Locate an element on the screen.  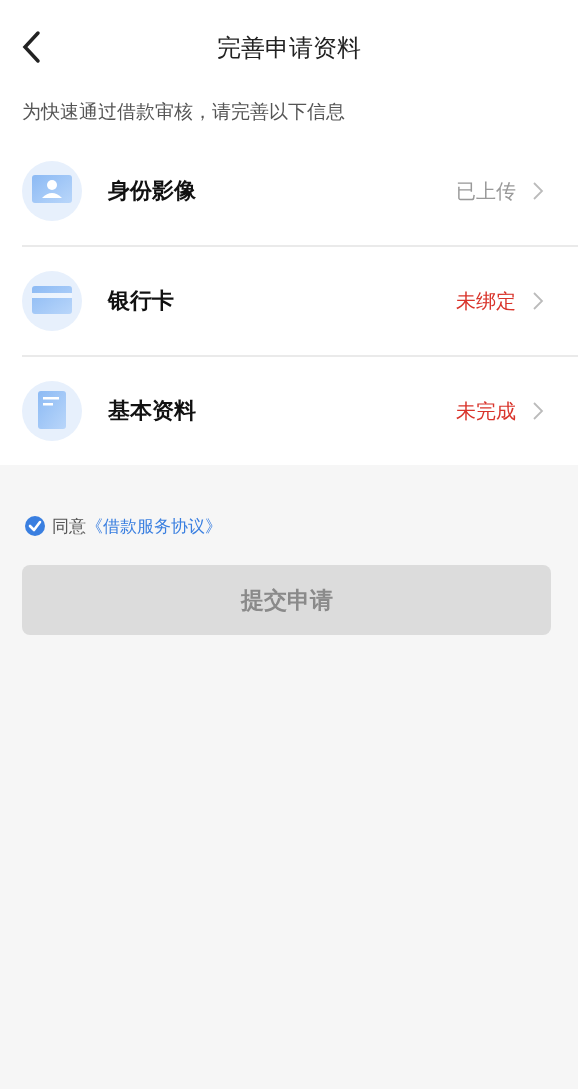
subtitle: 为快速通过借款审核，请完善以下信息 is located at coordinates (183, 111).